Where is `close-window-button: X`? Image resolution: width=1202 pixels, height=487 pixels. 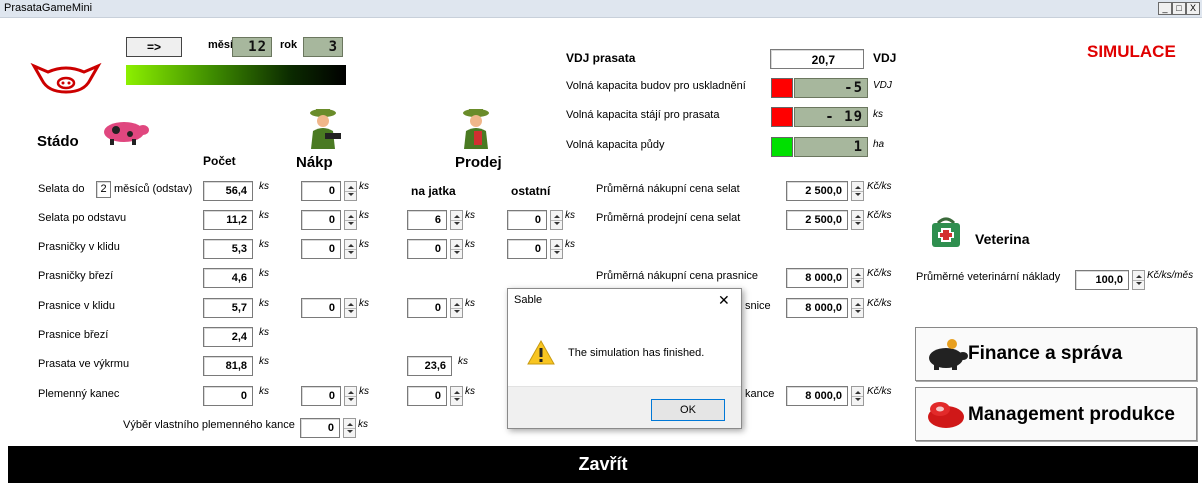
close-window-button: X is located at coordinates (1193, 8).